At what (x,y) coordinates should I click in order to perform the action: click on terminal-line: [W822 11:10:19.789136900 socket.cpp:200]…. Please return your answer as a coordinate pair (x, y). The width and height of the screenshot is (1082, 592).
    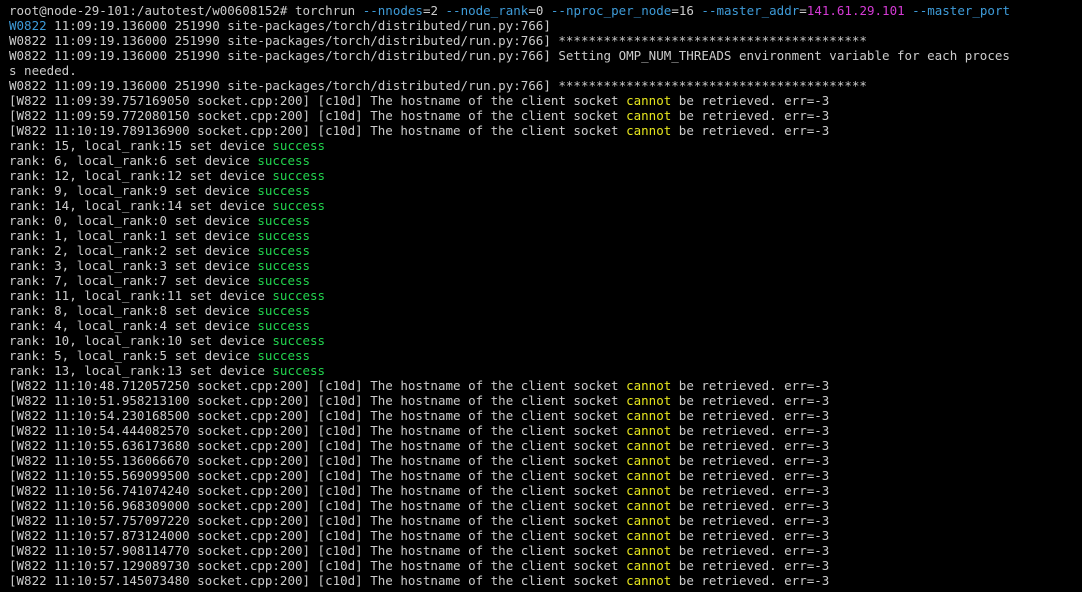
    Looking at the image, I should click on (544, 130).